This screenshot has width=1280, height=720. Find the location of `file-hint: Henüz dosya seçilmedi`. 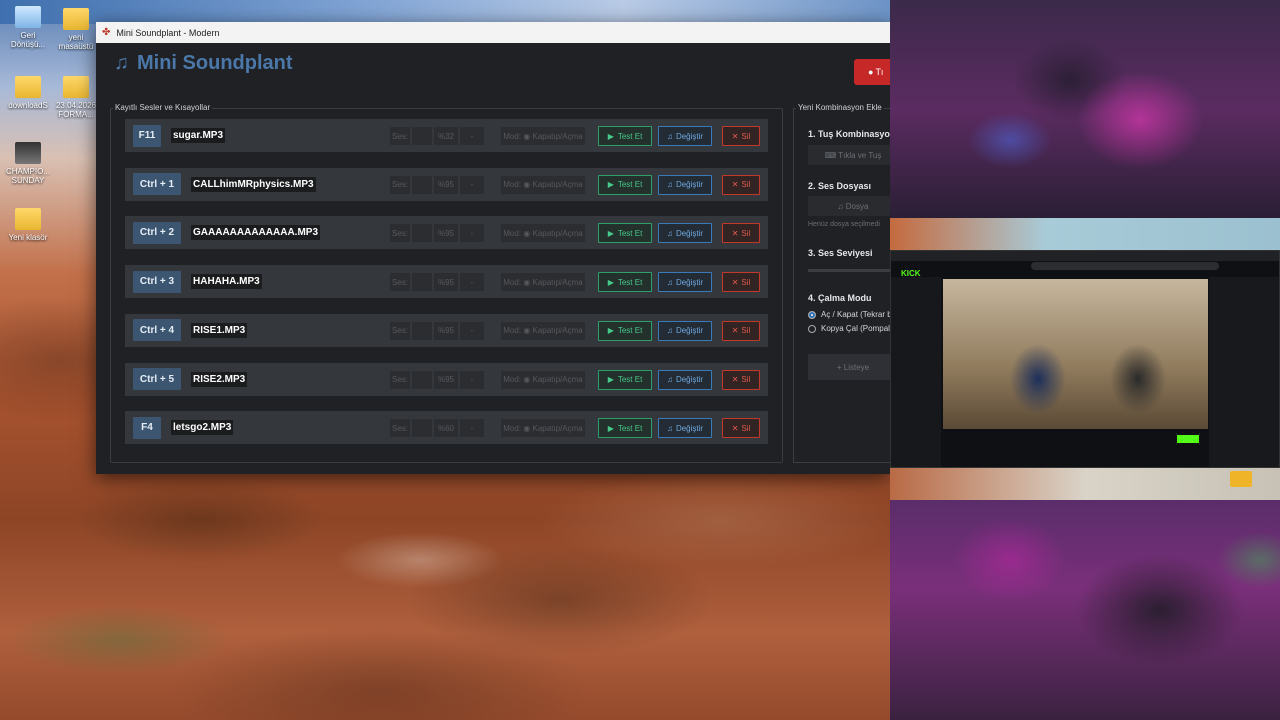

file-hint: Henüz dosya seçilmedi is located at coordinates (844, 224).